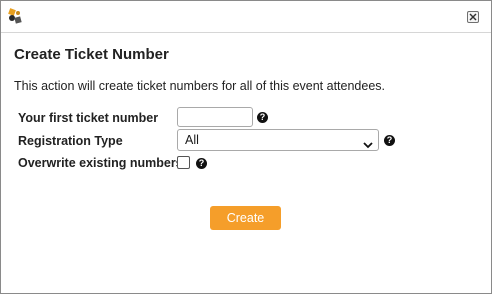 The image size is (492, 294). I want to click on title-bar, so click(246, 16).